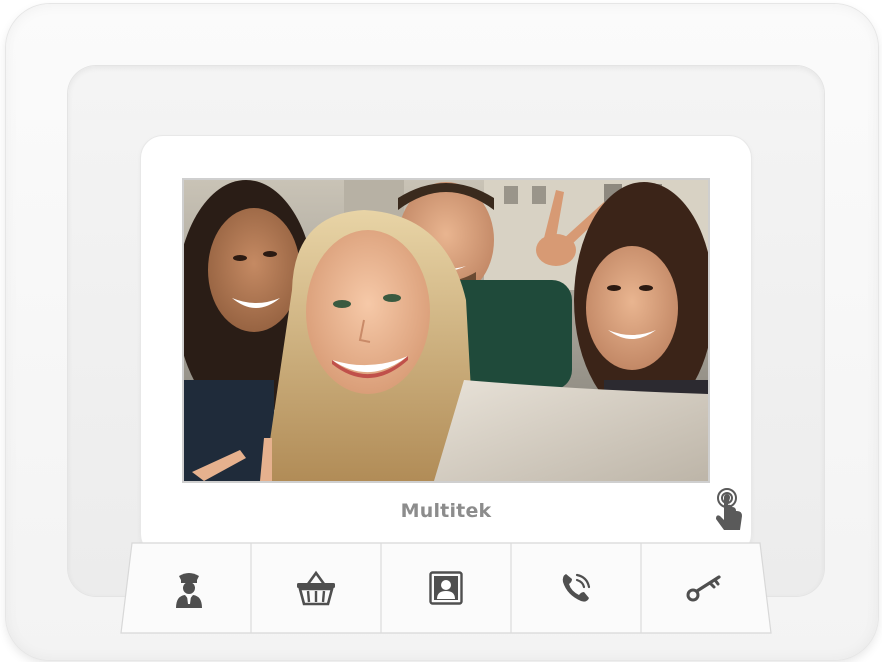 Image resolution: width=882 pixels, height=662 pixels. I want to click on call-button, so click(576, 588).